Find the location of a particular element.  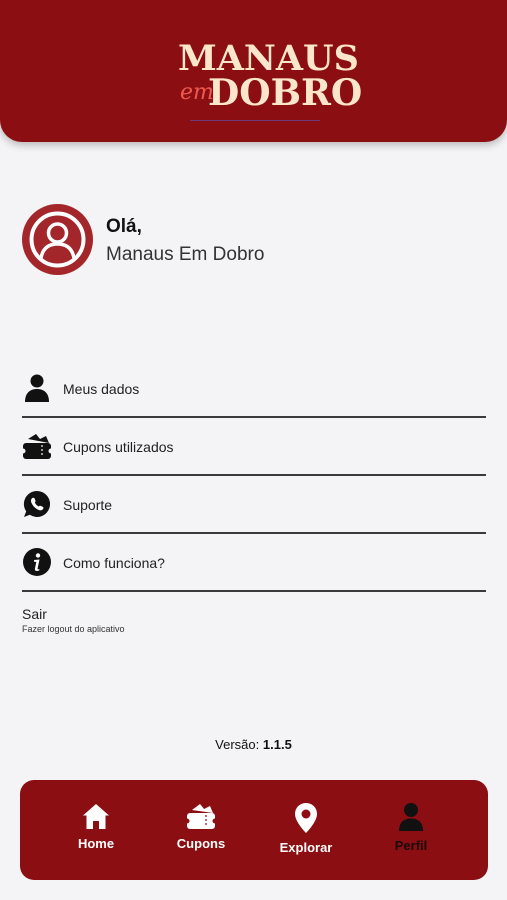

nav-home: Home is located at coordinates (96, 832).